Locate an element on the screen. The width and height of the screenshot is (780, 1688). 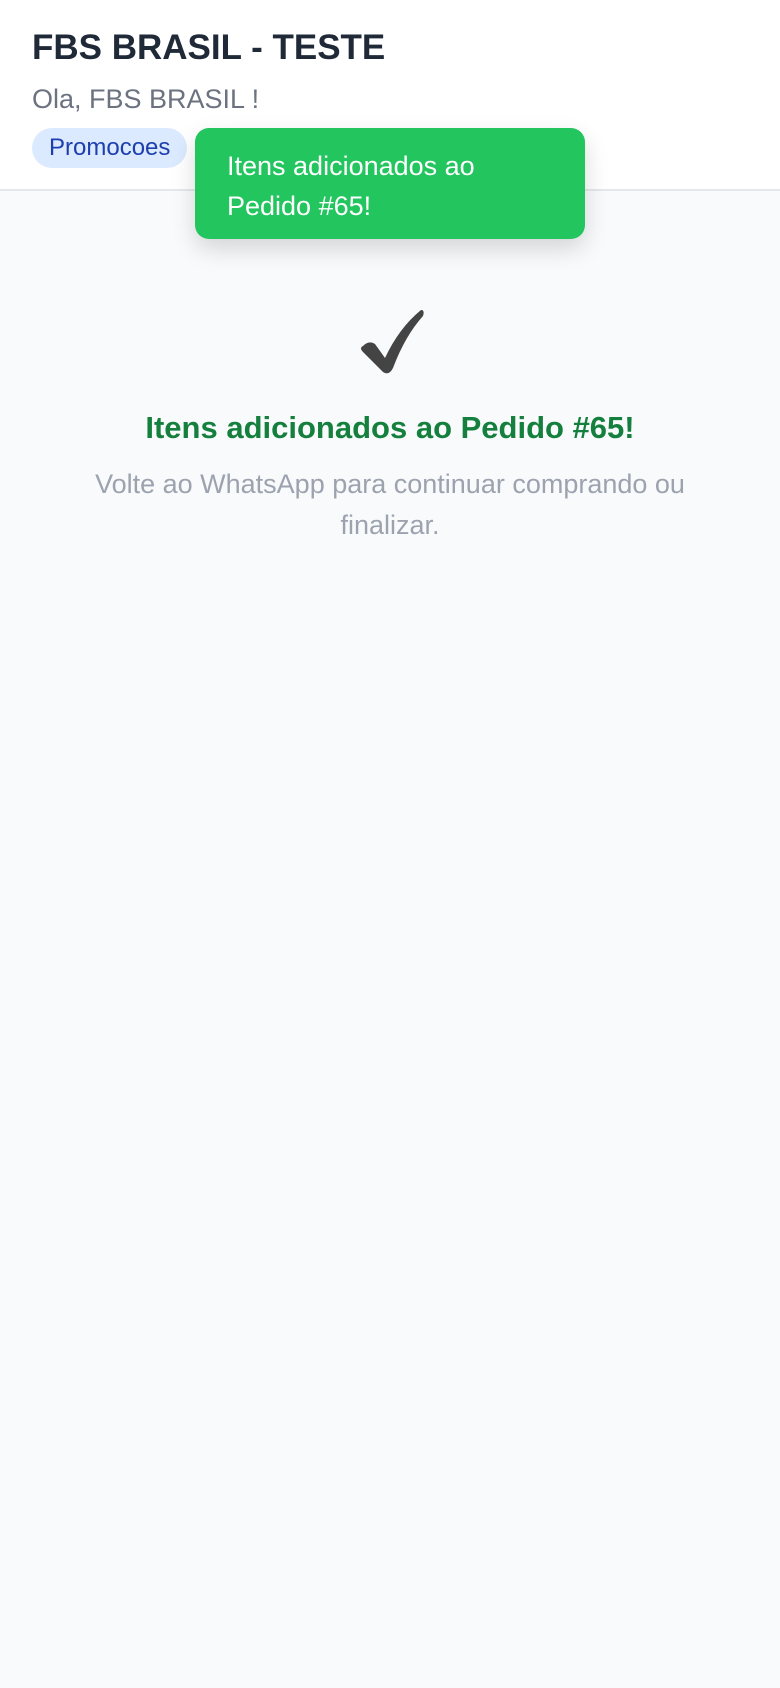
toast-message: Itens adicionados ao Pedido #65! is located at coordinates (351, 186).